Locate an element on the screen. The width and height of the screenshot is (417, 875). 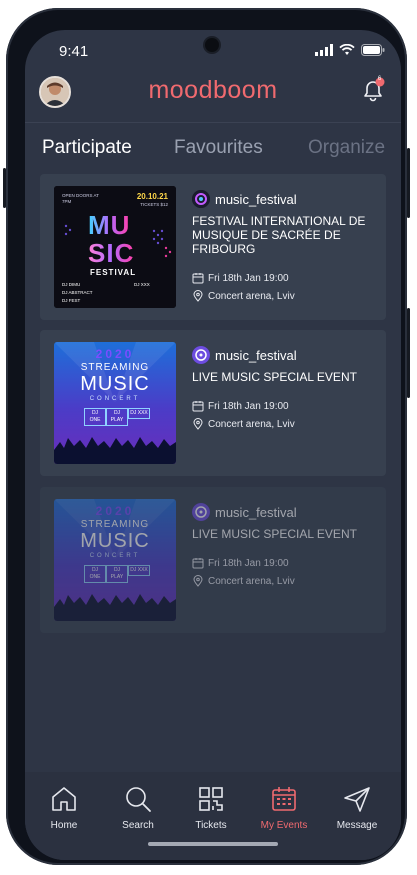
search-icon is located at coordinates (138, 799).